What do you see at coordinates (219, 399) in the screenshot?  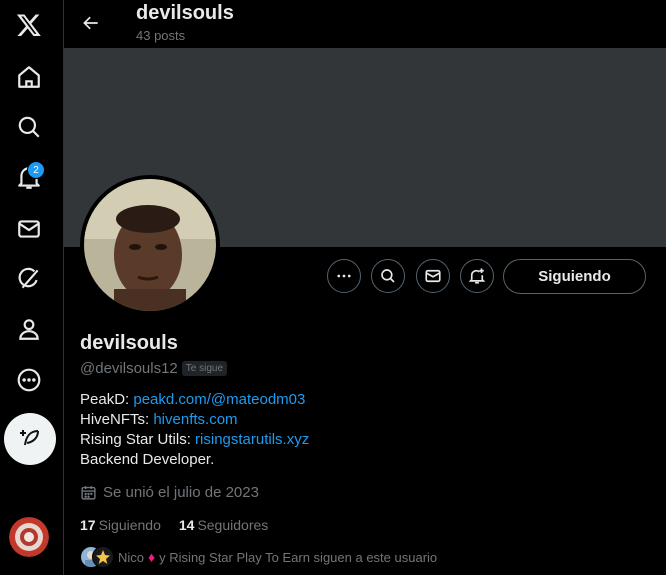 I see `peakd-link: peakd.com/@mateodm03` at bounding box center [219, 399].